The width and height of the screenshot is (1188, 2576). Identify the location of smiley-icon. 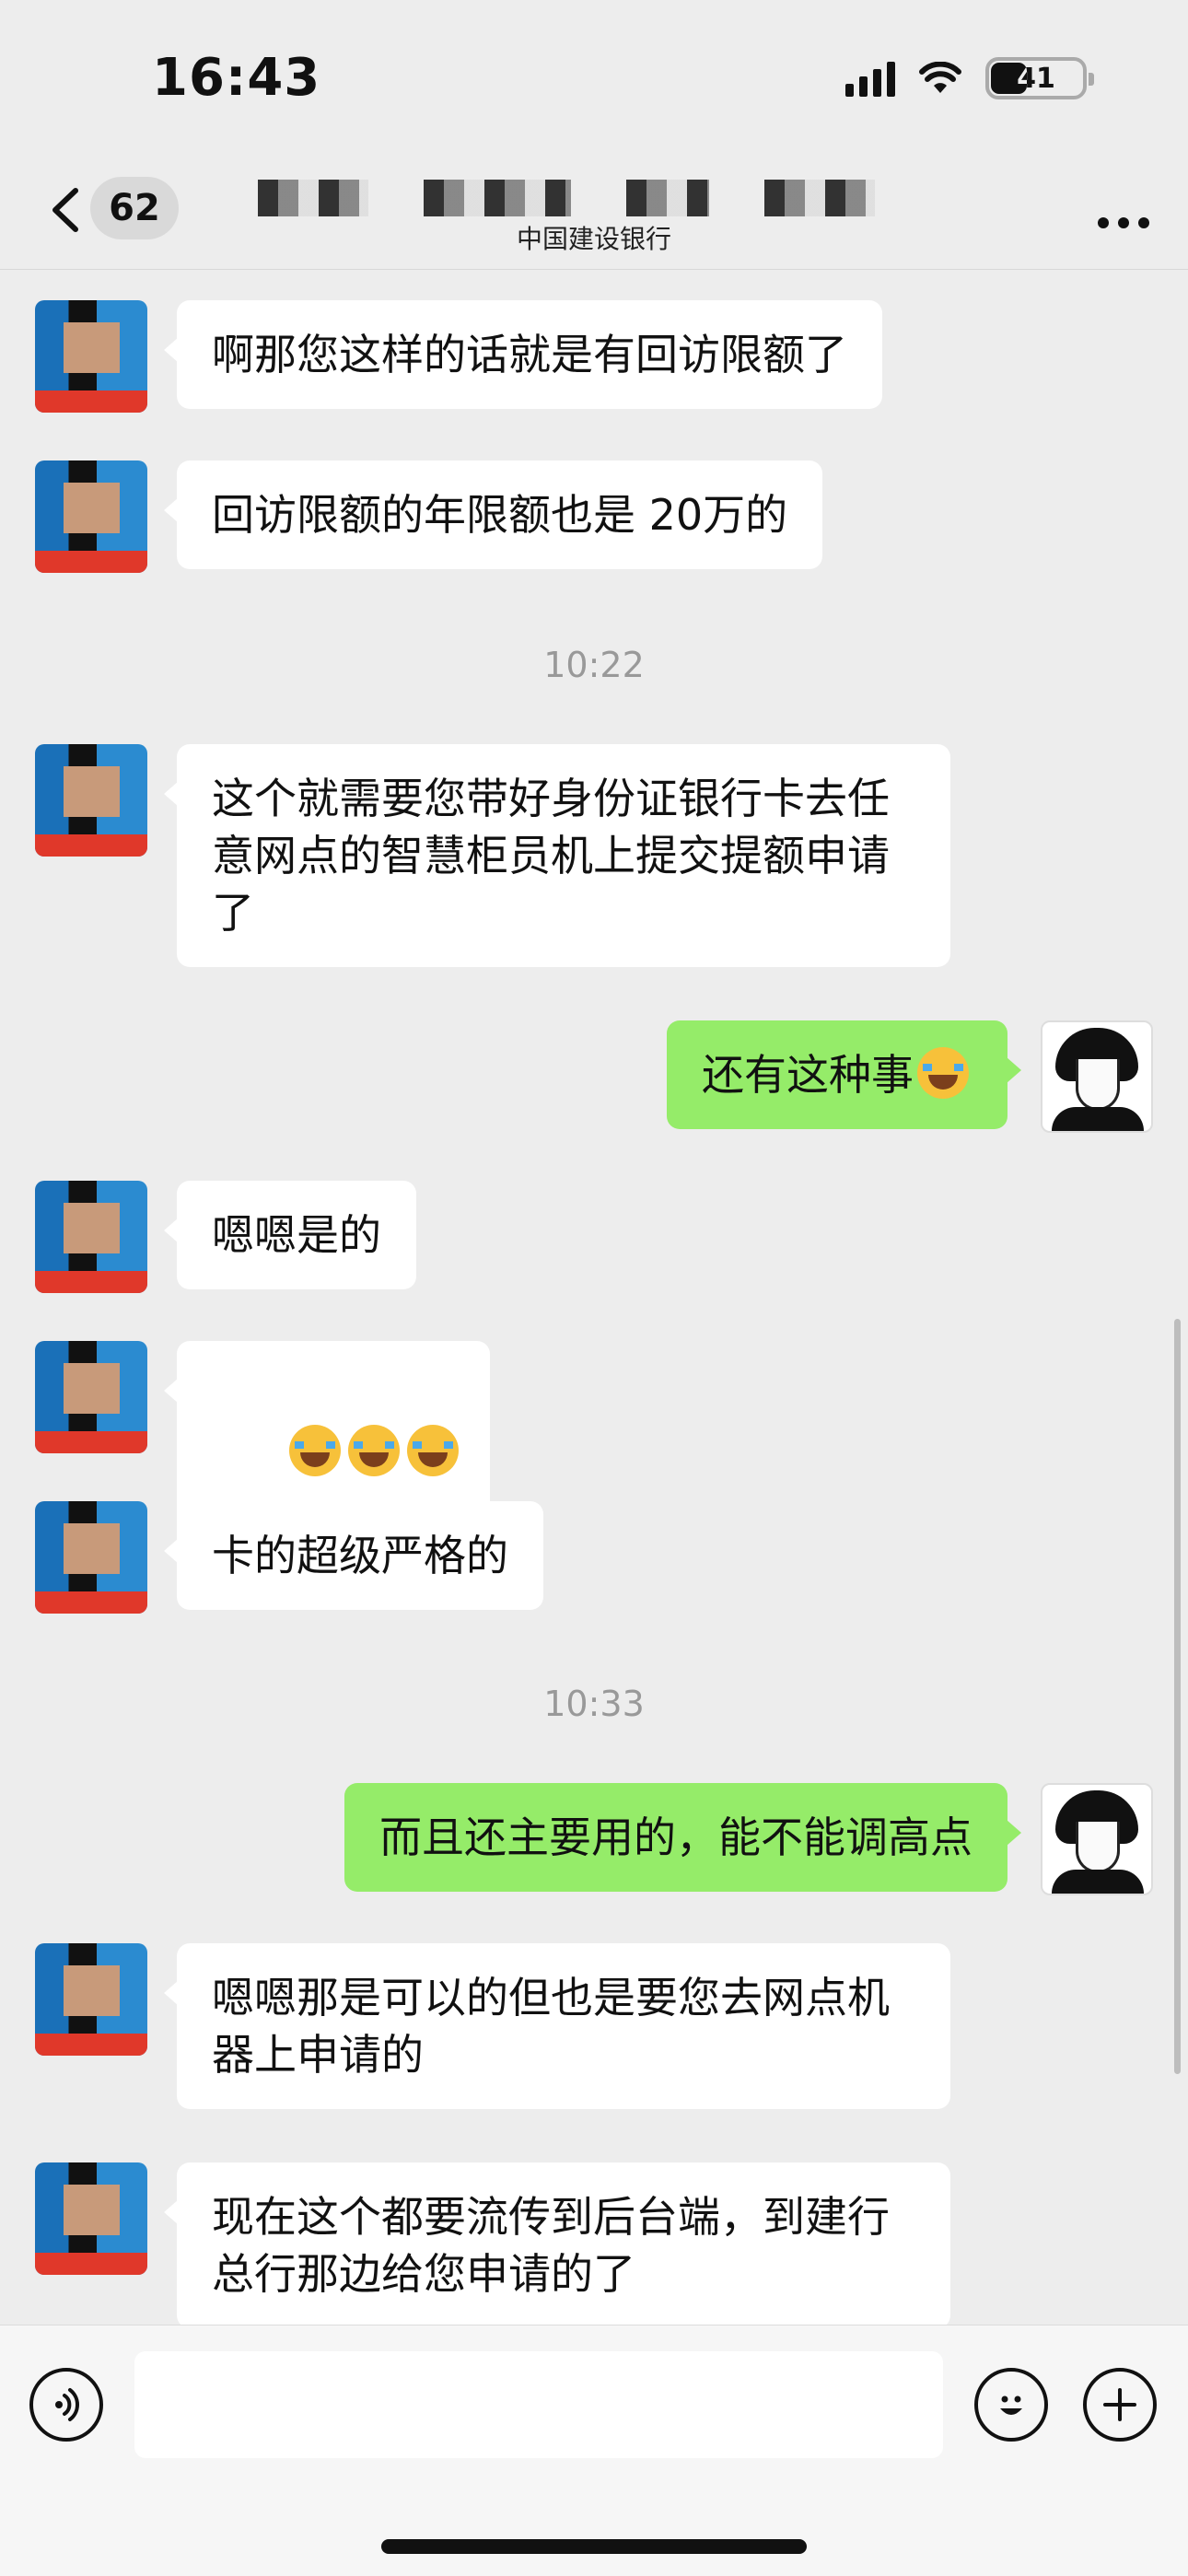
(1011, 2405).